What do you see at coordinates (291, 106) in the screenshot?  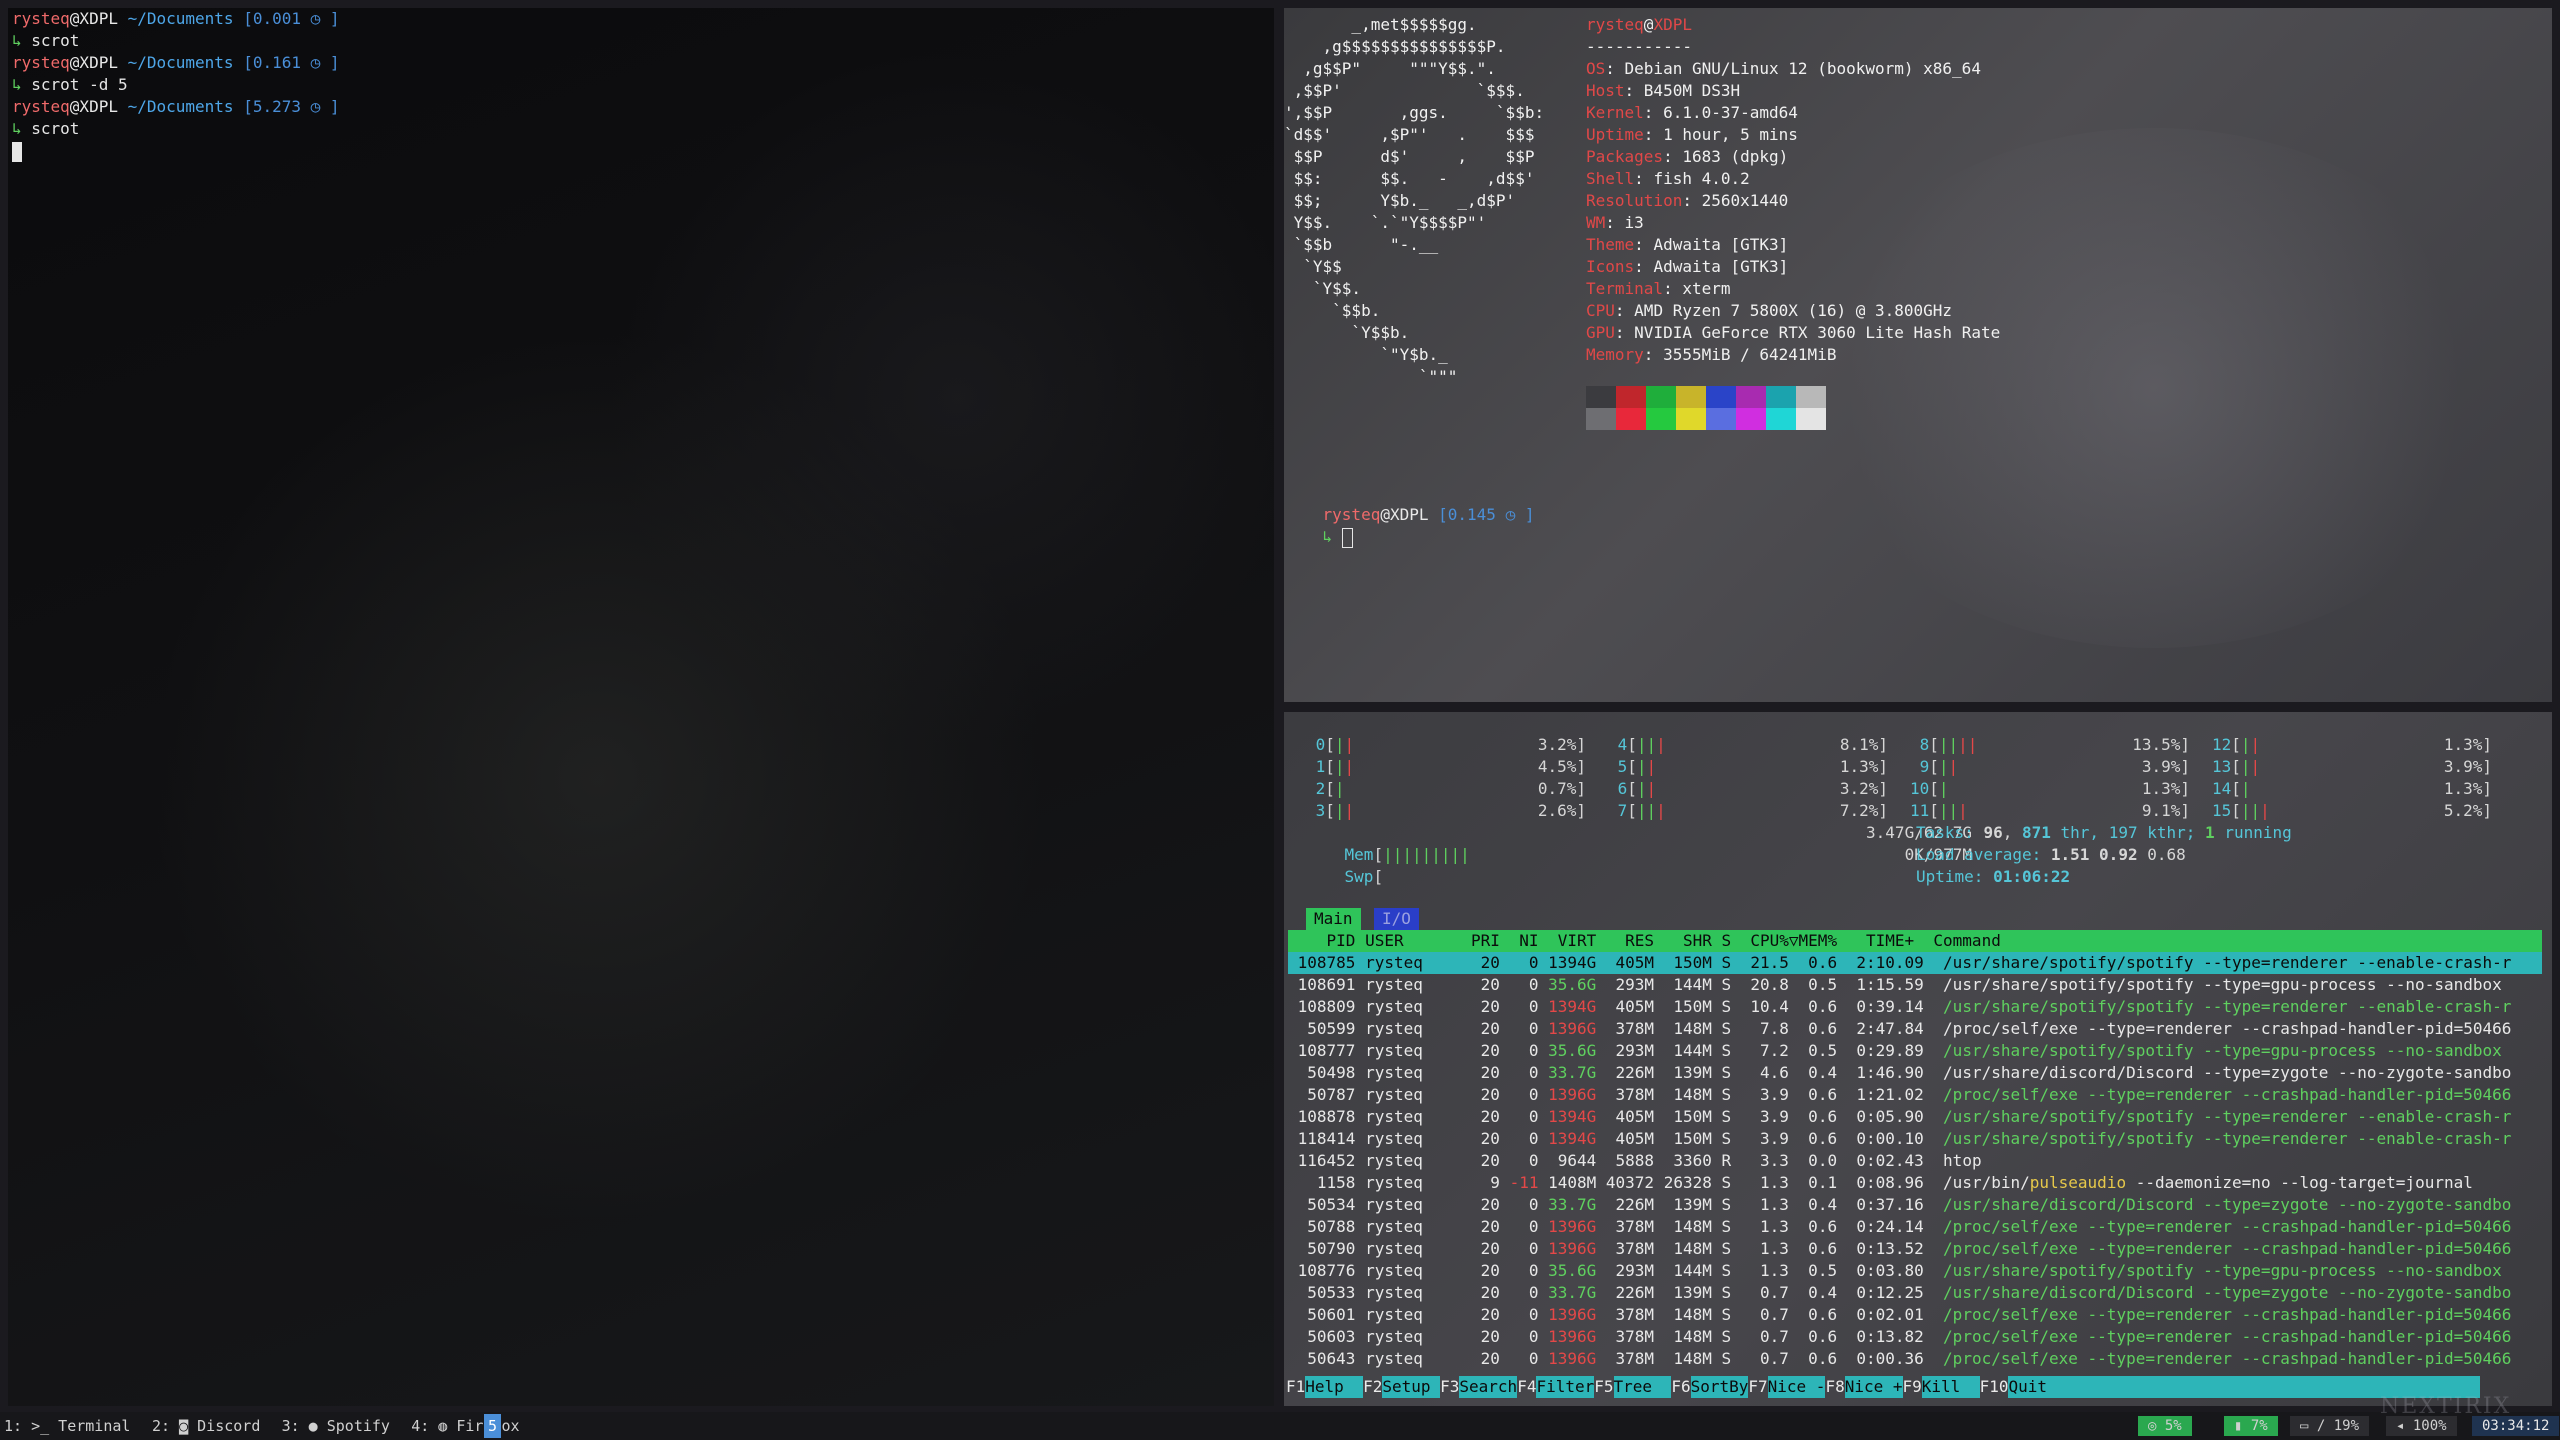 I see `prompt-duration: [5.273 ◷ ]` at bounding box center [291, 106].